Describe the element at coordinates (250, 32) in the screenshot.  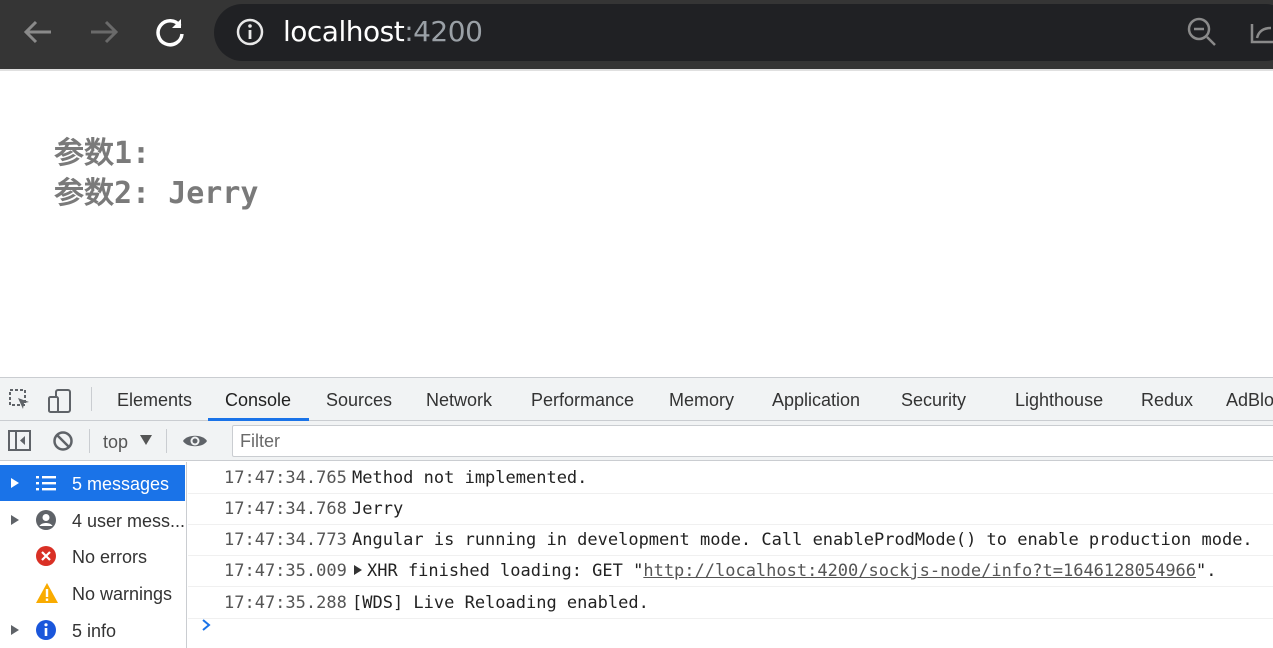
I see `site-info-icon` at that location.